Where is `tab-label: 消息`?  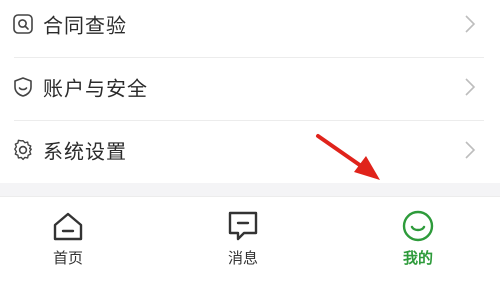
tab-label: 消息 is located at coordinates (242, 258).